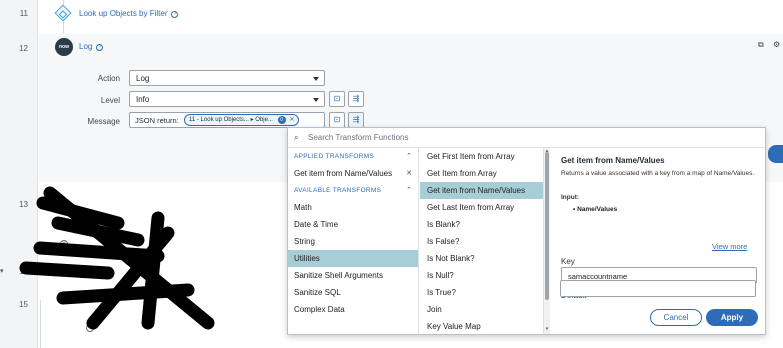 This screenshot has width=783, height=348. What do you see at coordinates (481, 207) in the screenshot?
I see `function-item: Get Last Item from Array` at bounding box center [481, 207].